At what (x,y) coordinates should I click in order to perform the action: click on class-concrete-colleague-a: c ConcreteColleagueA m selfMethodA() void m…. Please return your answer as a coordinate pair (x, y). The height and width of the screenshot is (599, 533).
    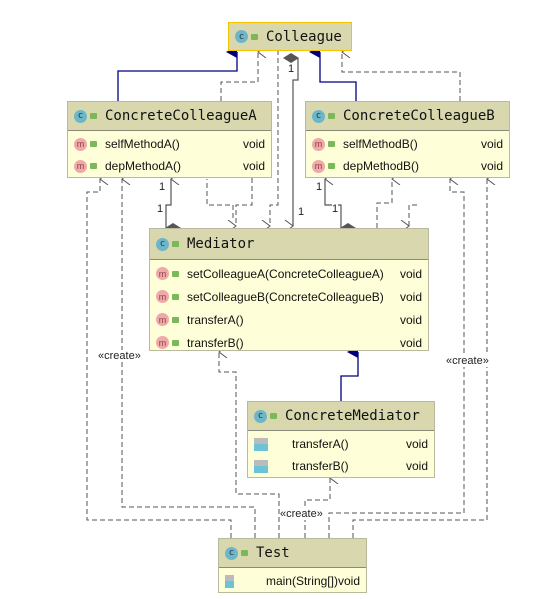
    Looking at the image, I should click on (169, 139).